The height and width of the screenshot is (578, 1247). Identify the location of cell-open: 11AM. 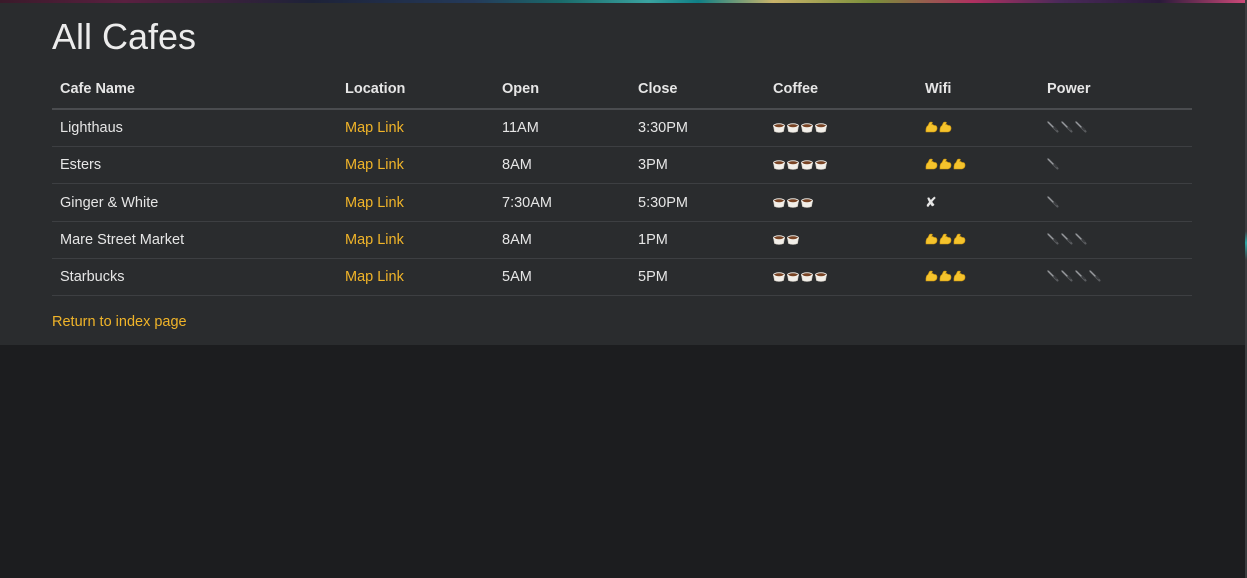
(562, 128).